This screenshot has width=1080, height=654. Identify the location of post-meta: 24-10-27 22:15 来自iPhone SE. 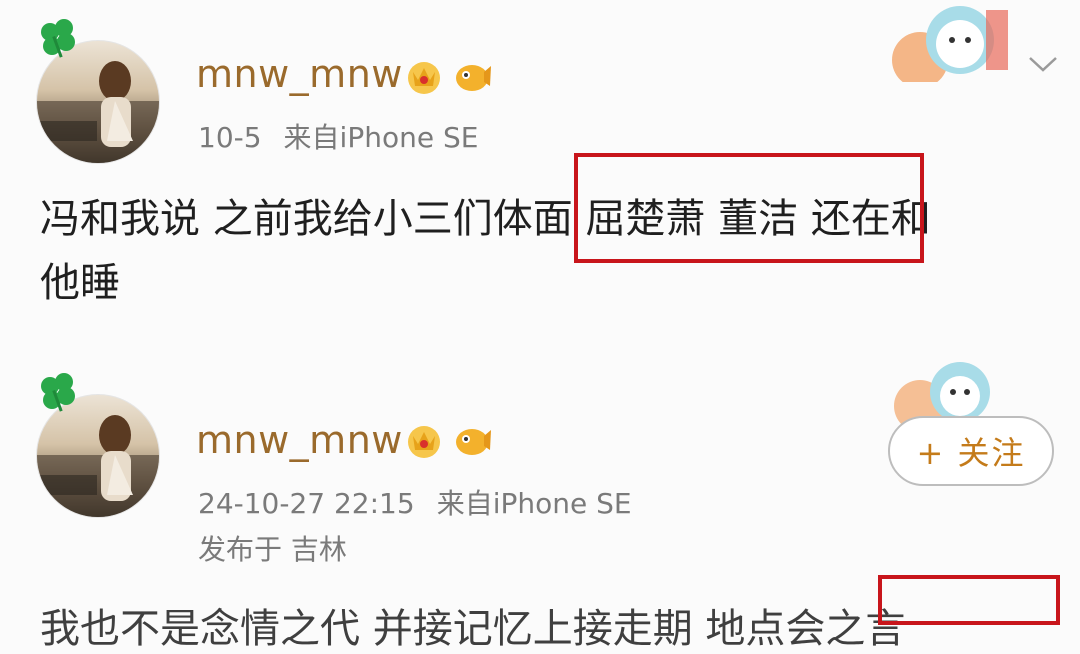
(415, 502).